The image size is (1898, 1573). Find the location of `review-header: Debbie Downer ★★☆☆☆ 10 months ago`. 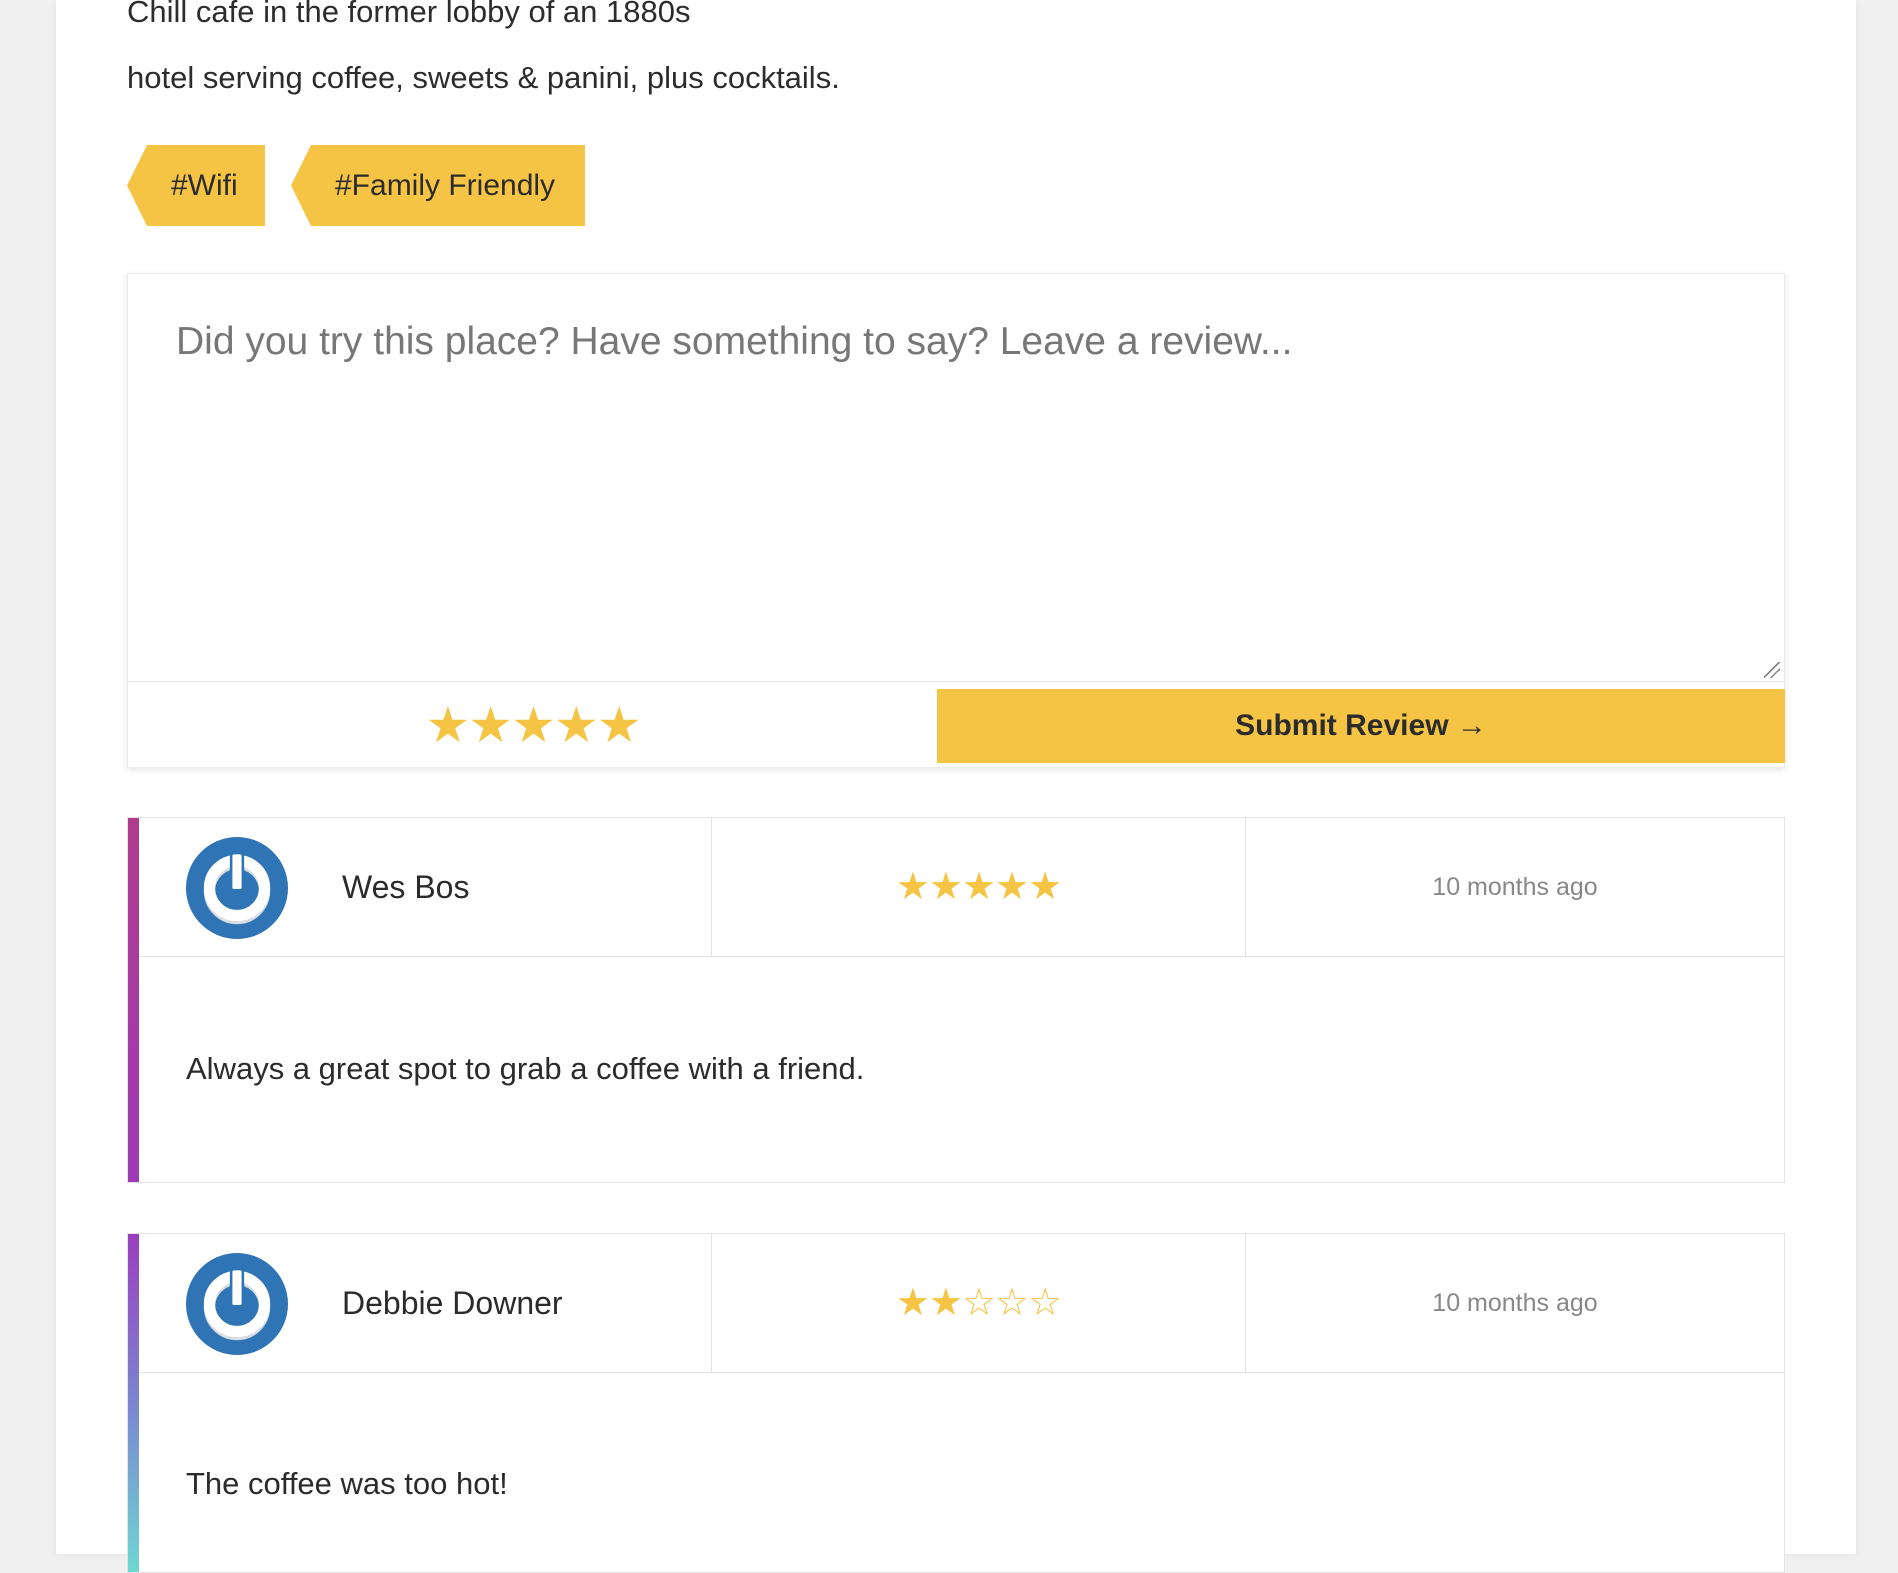

review-header: Debbie Downer ★★☆☆☆ 10 months ago is located at coordinates (961, 1303).